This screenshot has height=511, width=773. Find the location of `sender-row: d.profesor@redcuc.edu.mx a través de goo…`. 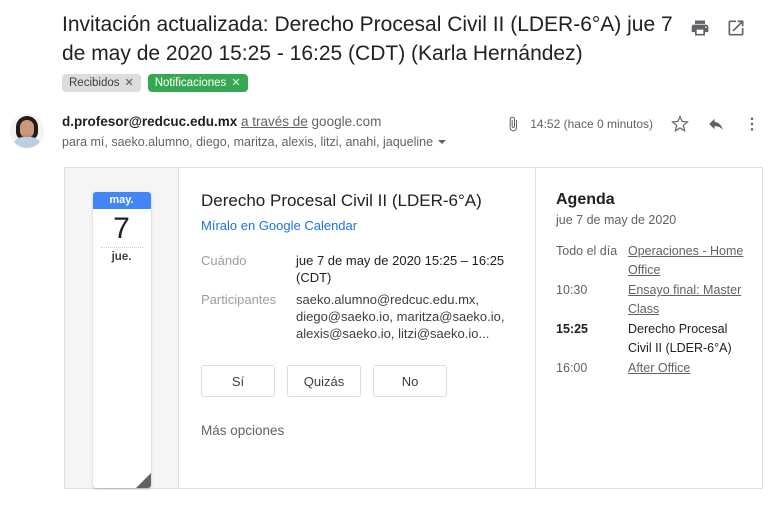

sender-row: d.profesor@redcuc.edu.mx a través de goo… is located at coordinates (386, 131).